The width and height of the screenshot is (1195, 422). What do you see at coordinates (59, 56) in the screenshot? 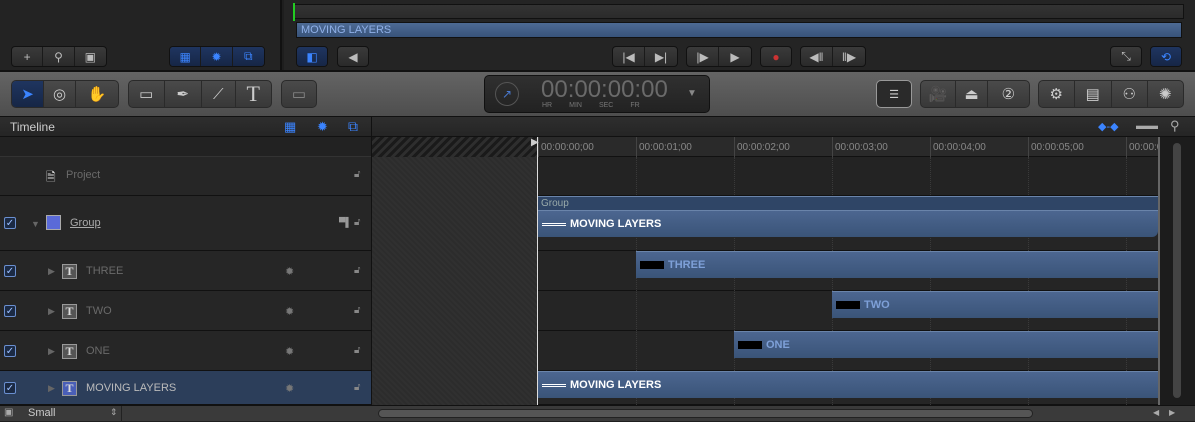
I see `search-icon: ⚲` at bounding box center [59, 56].